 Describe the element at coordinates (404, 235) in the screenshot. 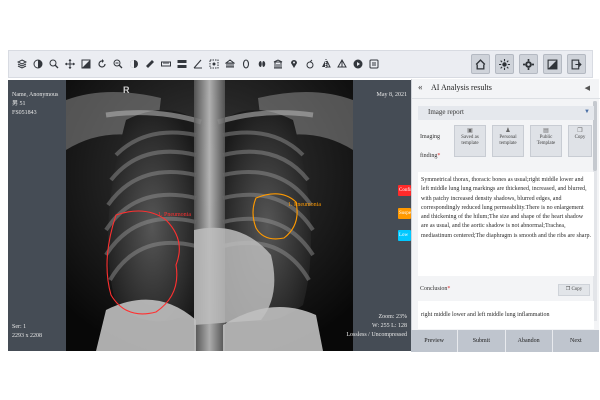

I see `flag-low: Low` at that location.